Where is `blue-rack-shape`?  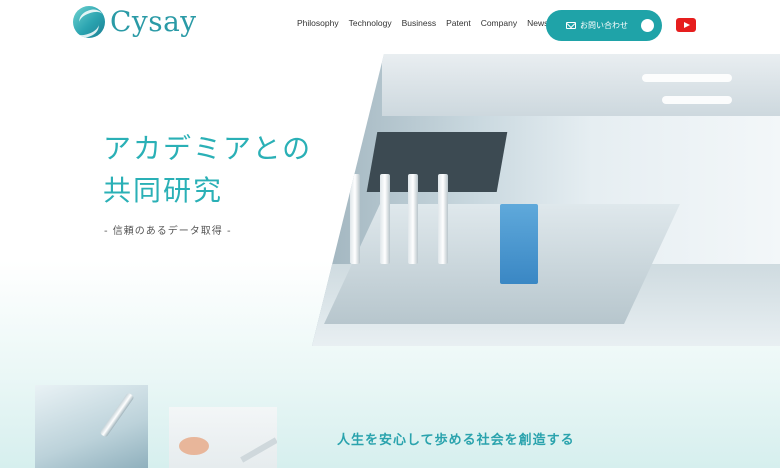
blue-rack-shape is located at coordinates (519, 244).